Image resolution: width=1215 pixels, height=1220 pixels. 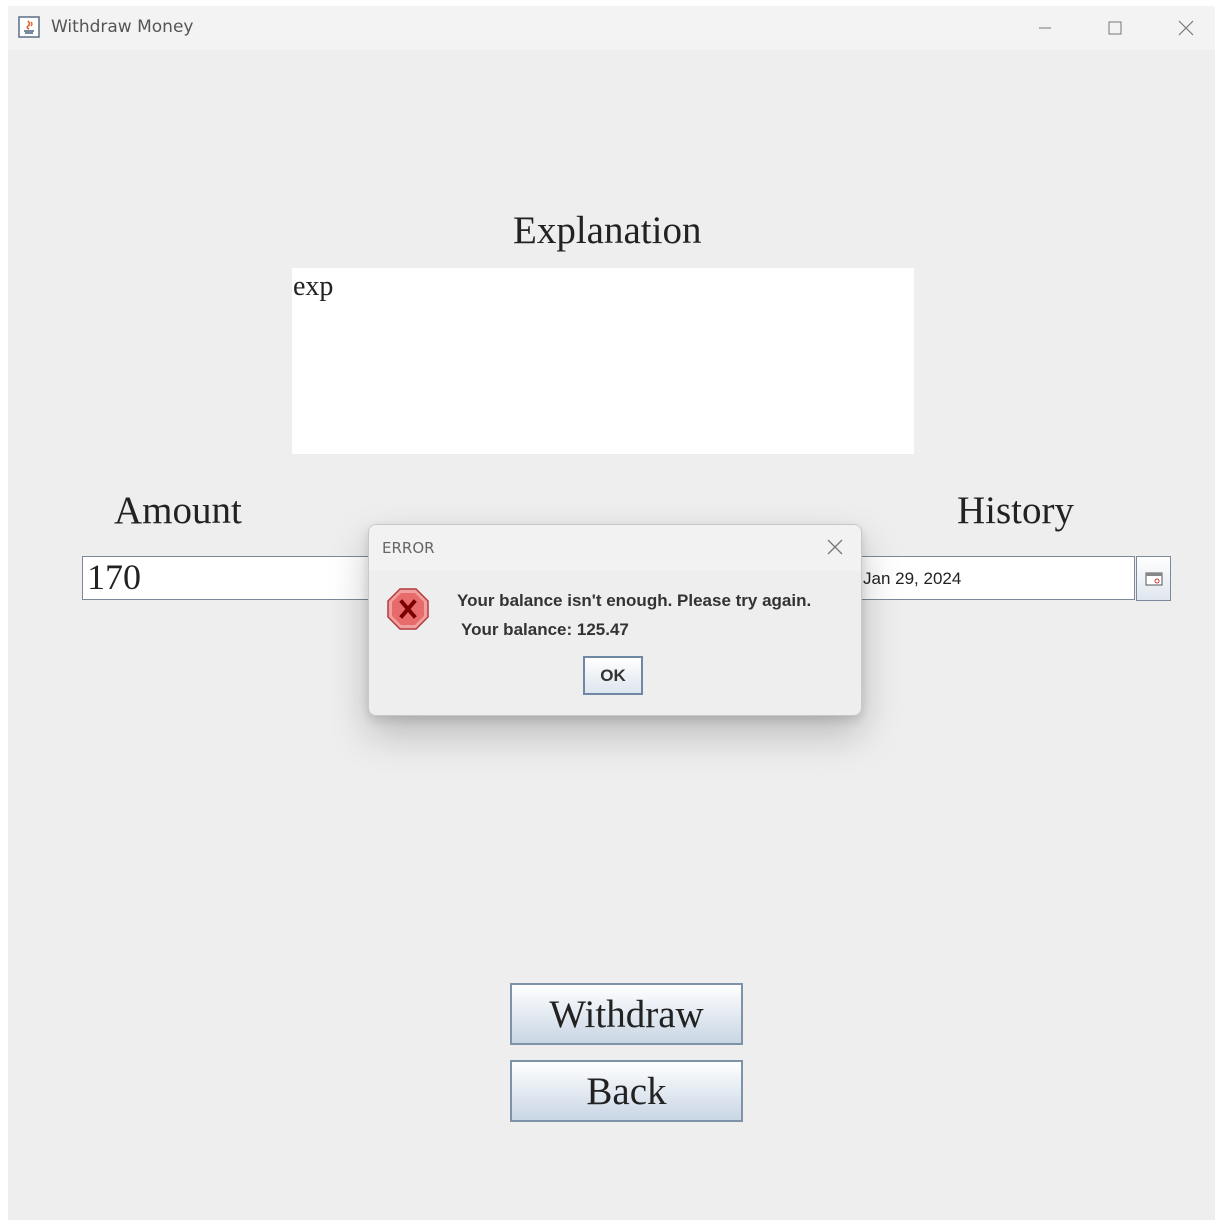 What do you see at coordinates (408, 609) in the screenshot?
I see `error-icon` at bounding box center [408, 609].